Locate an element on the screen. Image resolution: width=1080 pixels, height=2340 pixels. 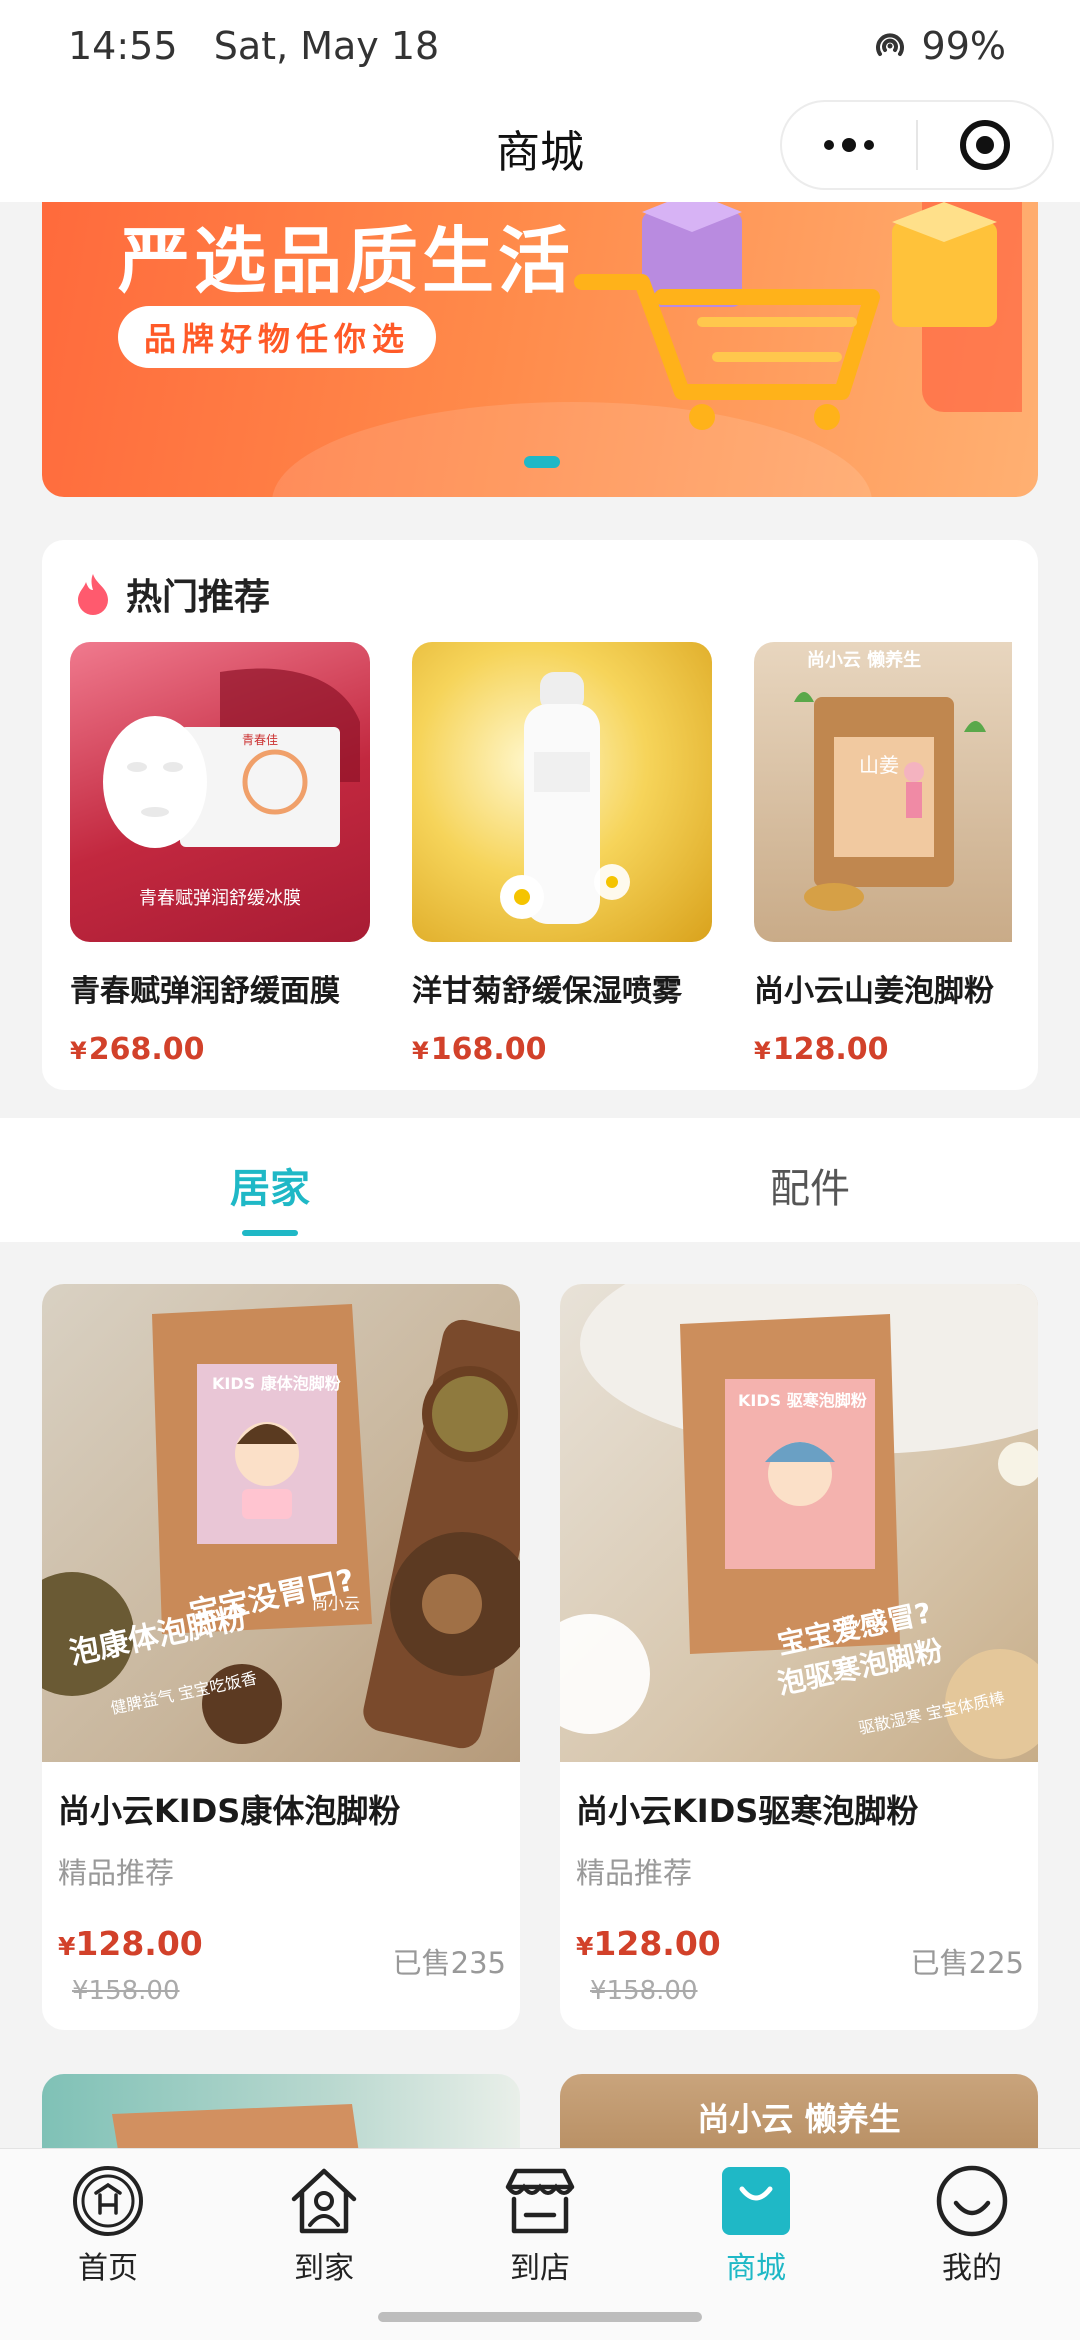
banner-subline: 品牌好物任你选 is located at coordinates (277, 337).